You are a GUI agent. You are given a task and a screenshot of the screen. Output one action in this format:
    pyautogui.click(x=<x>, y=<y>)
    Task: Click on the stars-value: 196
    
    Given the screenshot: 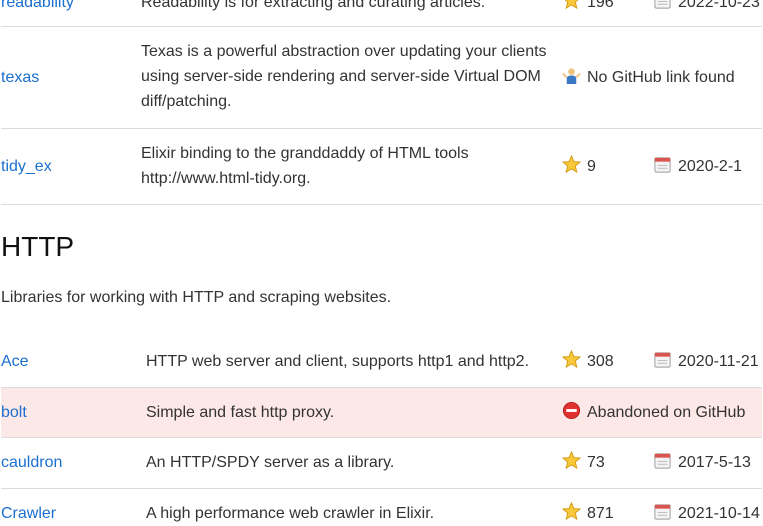 What is the action you would take?
    pyautogui.click(x=600, y=5)
    